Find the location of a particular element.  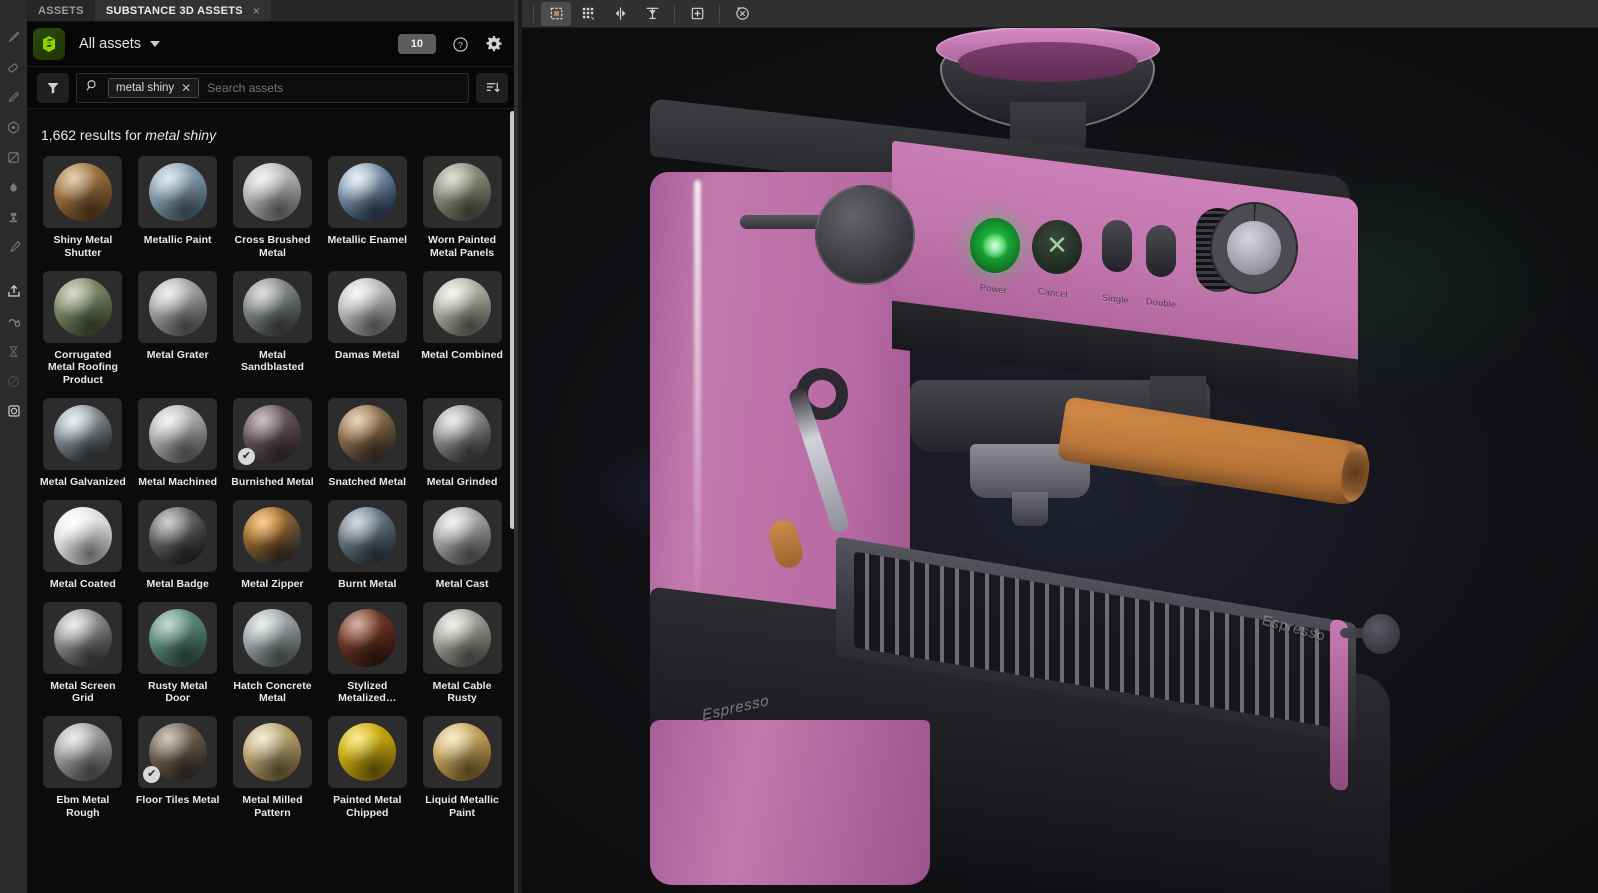

bake-icon is located at coordinates (14, 321).